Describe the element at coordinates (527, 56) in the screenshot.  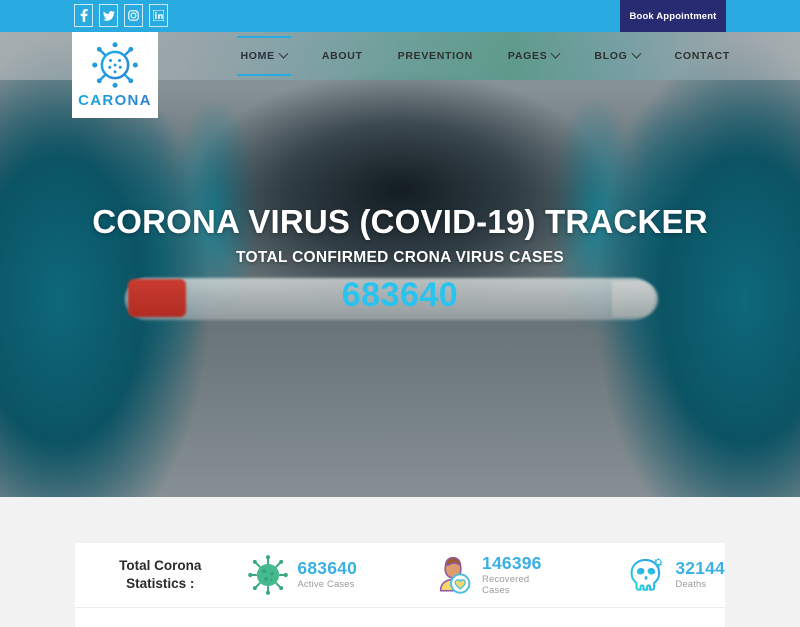
I see `nav-item-pages-label: PAGES` at that location.